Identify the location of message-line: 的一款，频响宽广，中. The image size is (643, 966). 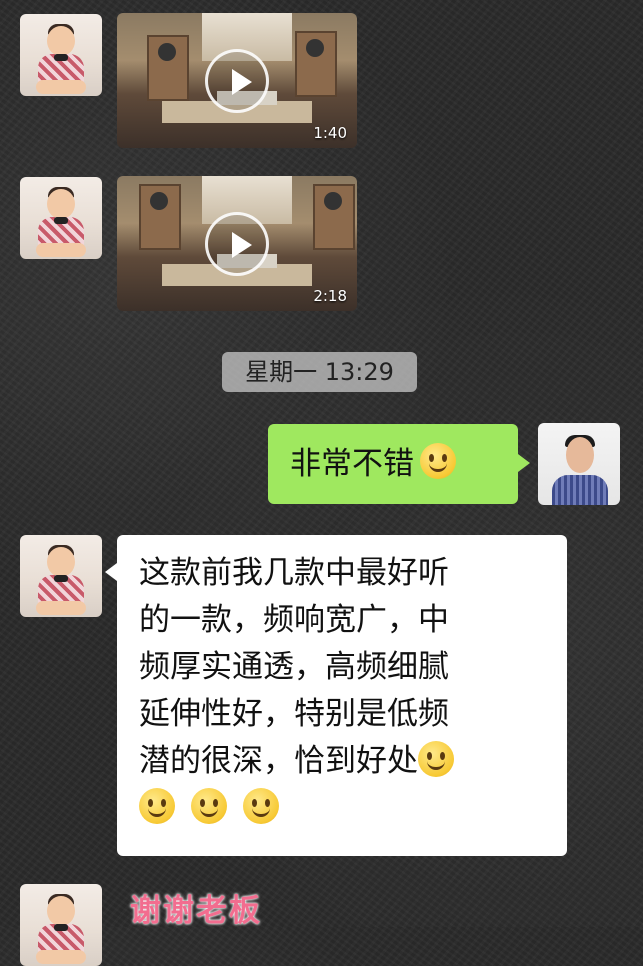
(294, 620).